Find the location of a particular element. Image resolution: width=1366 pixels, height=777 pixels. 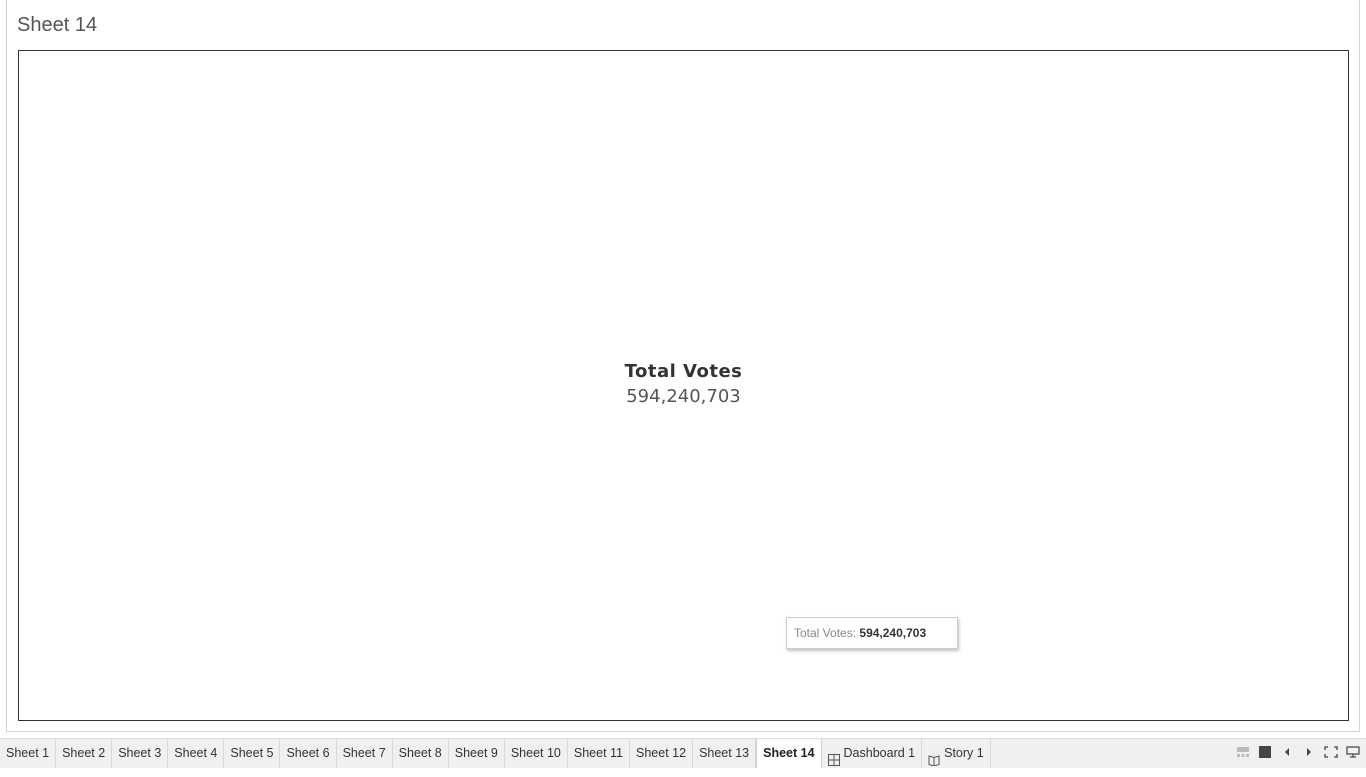

previous-sheet-icon is located at coordinates (1287, 752).